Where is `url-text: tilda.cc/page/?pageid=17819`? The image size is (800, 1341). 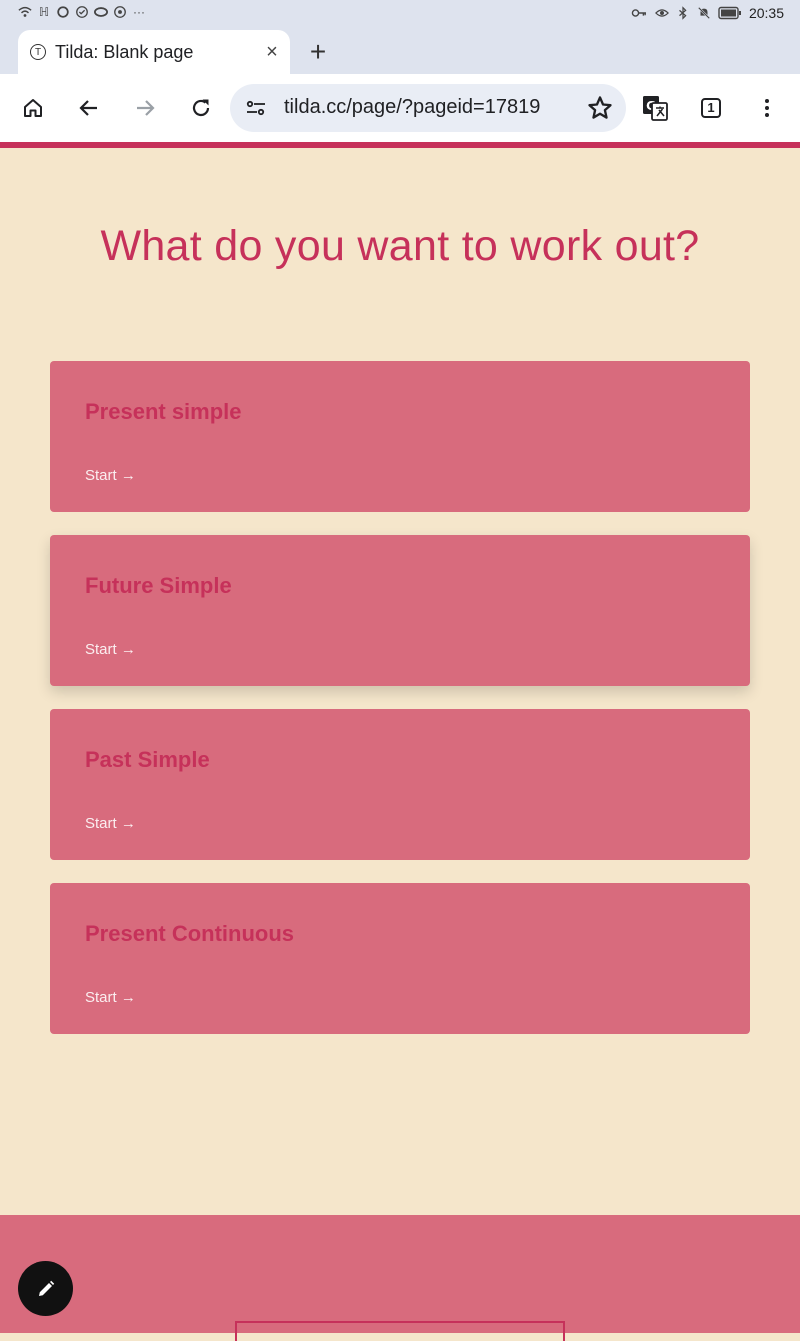
url-text: tilda.cc/page/?pageid=17819 is located at coordinates (425, 107).